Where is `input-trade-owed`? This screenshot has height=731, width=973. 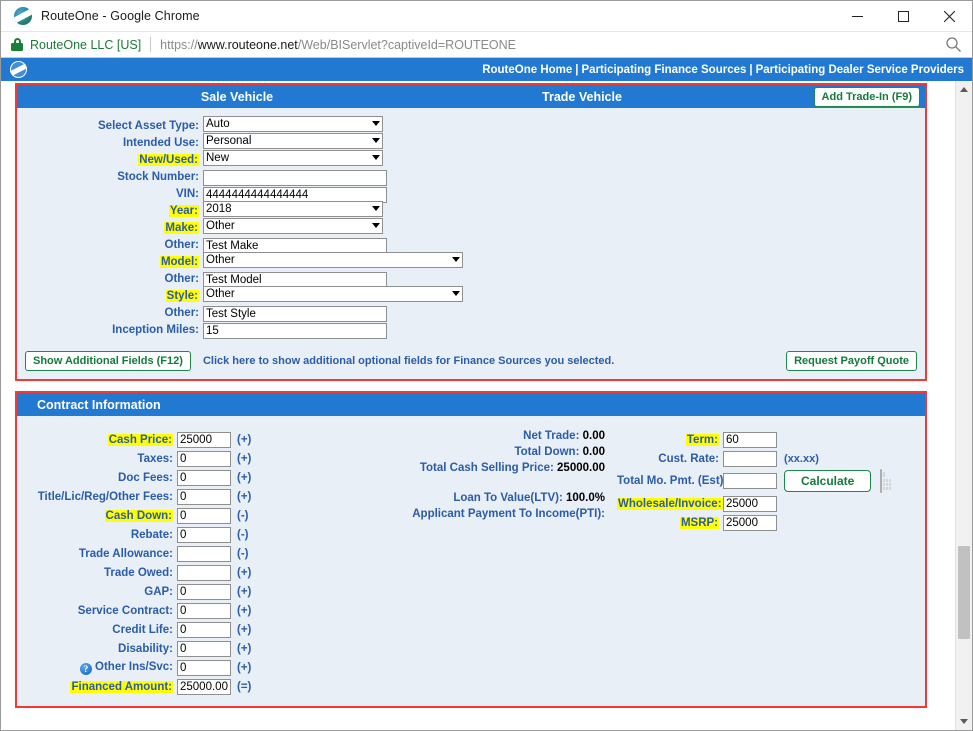 input-trade-owed is located at coordinates (204, 572).